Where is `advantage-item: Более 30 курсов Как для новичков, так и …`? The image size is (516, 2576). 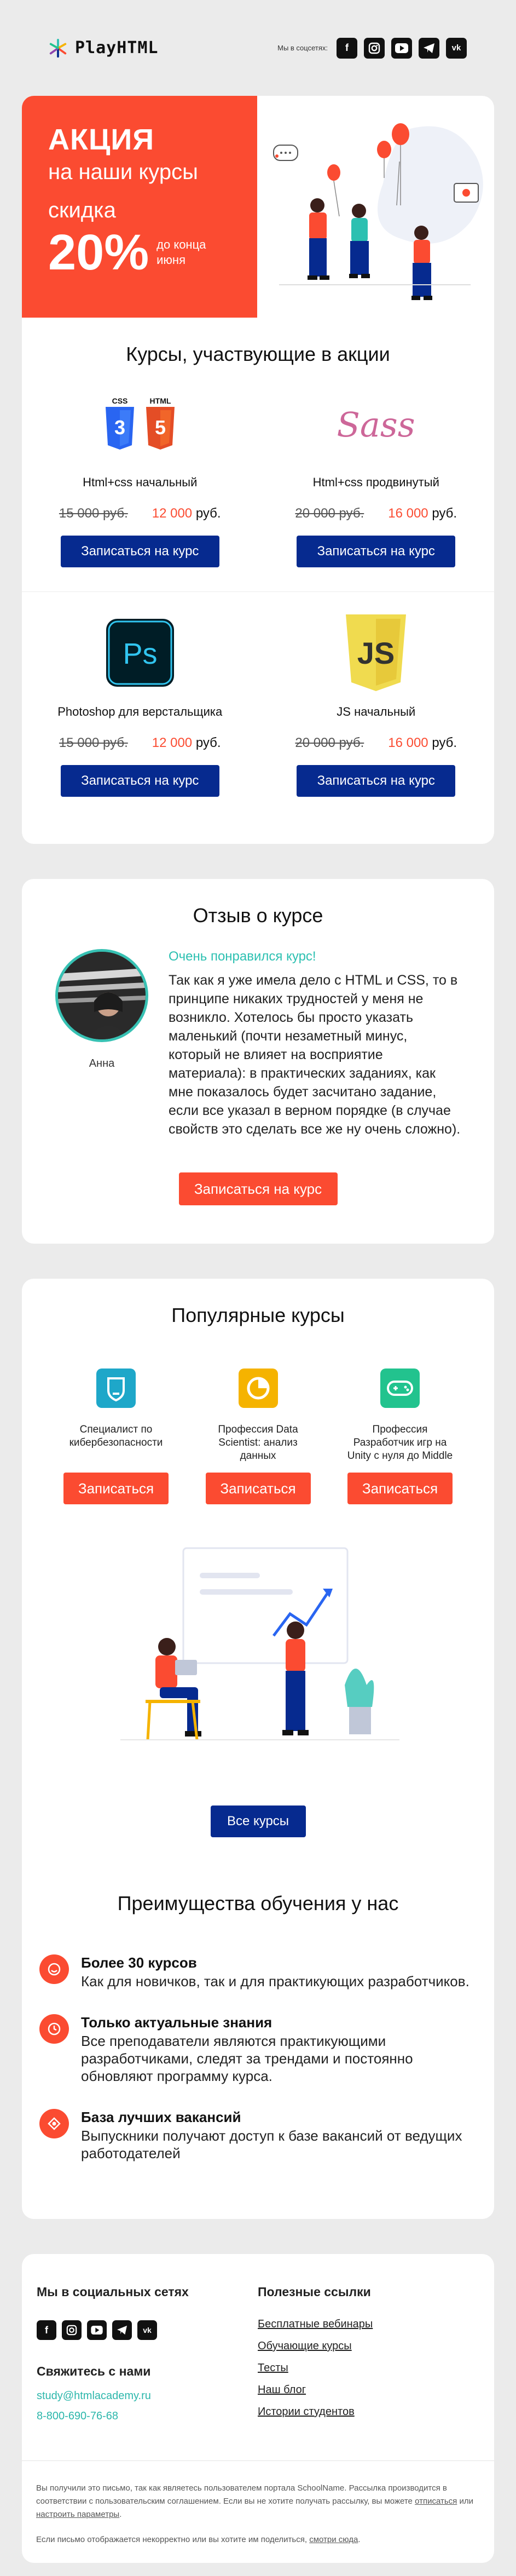
advantage-item: Более 30 курсов Как для новичков, так и … is located at coordinates (258, 1972).